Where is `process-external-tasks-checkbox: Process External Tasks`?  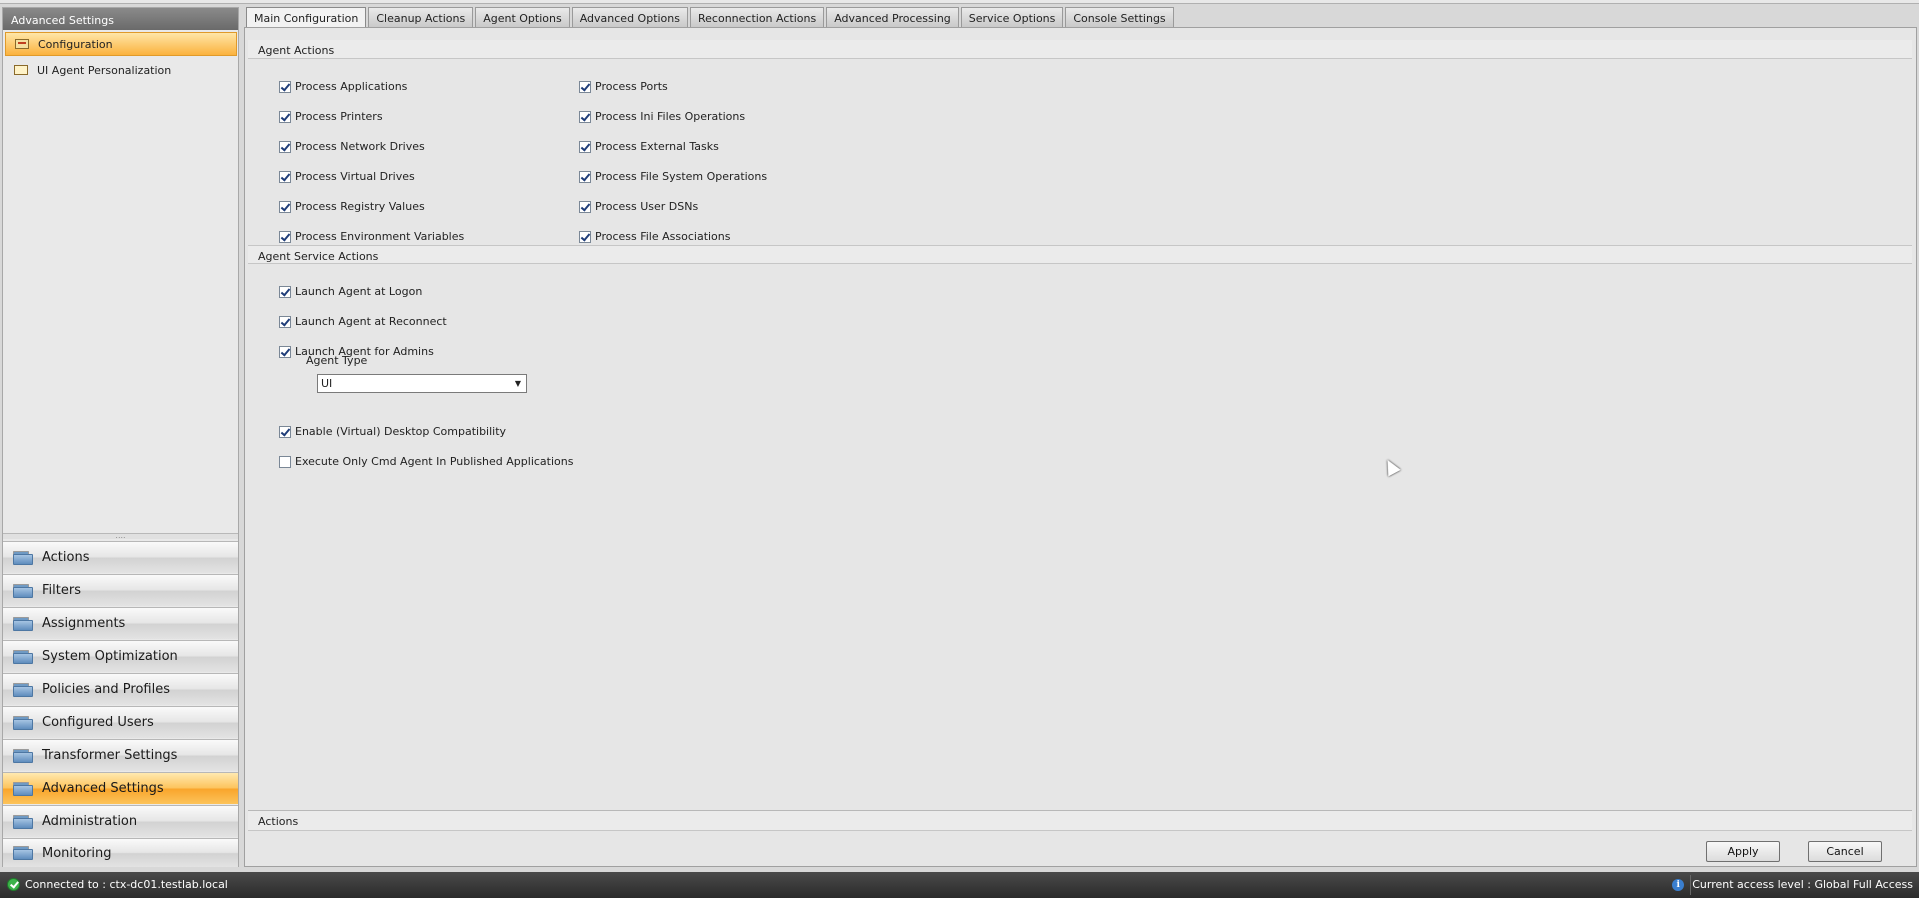 process-external-tasks-checkbox: Process External Tasks is located at coordinates (649, 146).